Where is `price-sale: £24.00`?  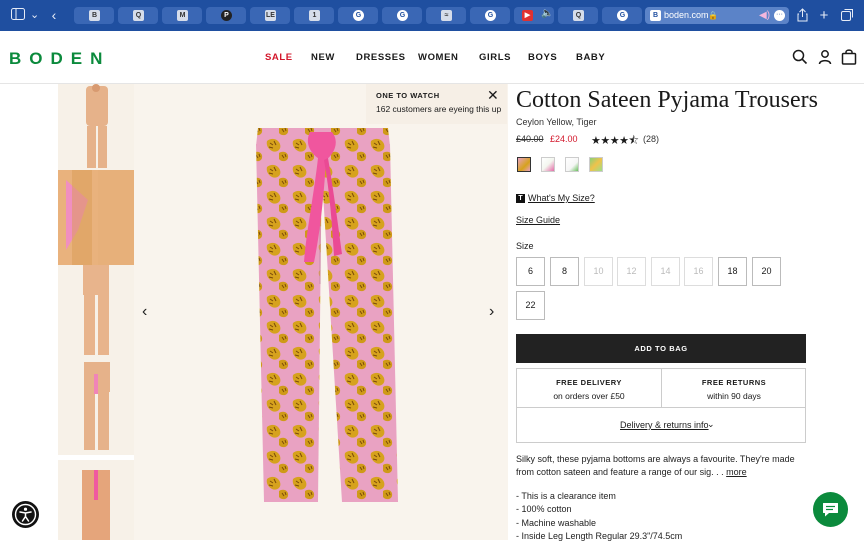 price-sale: £24.00 is located at coordinates (564, 139).